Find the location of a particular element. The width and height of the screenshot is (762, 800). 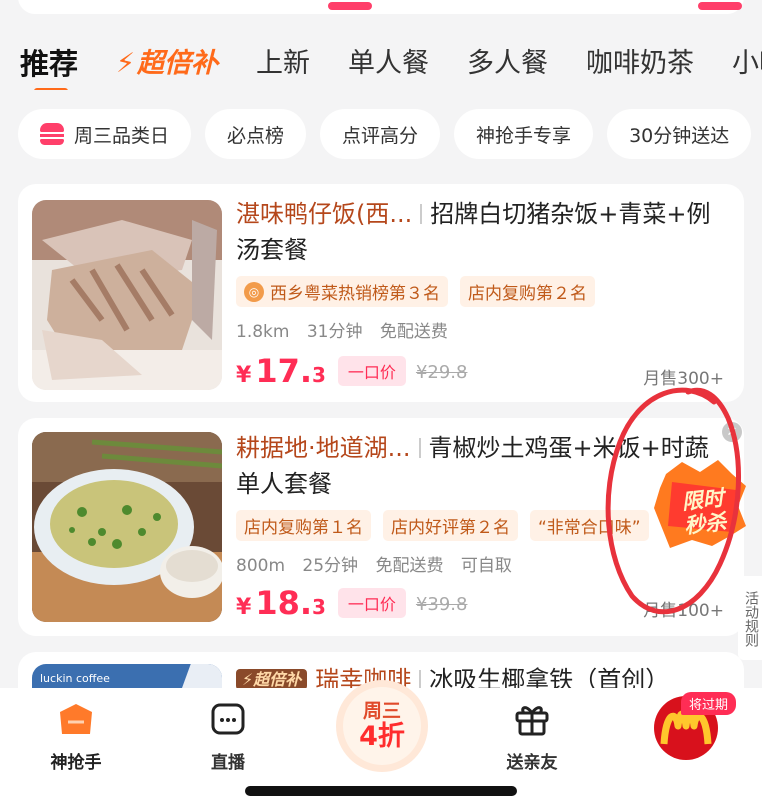

tab-single-meal: 单人餐 is located at coordinates (388, 64).